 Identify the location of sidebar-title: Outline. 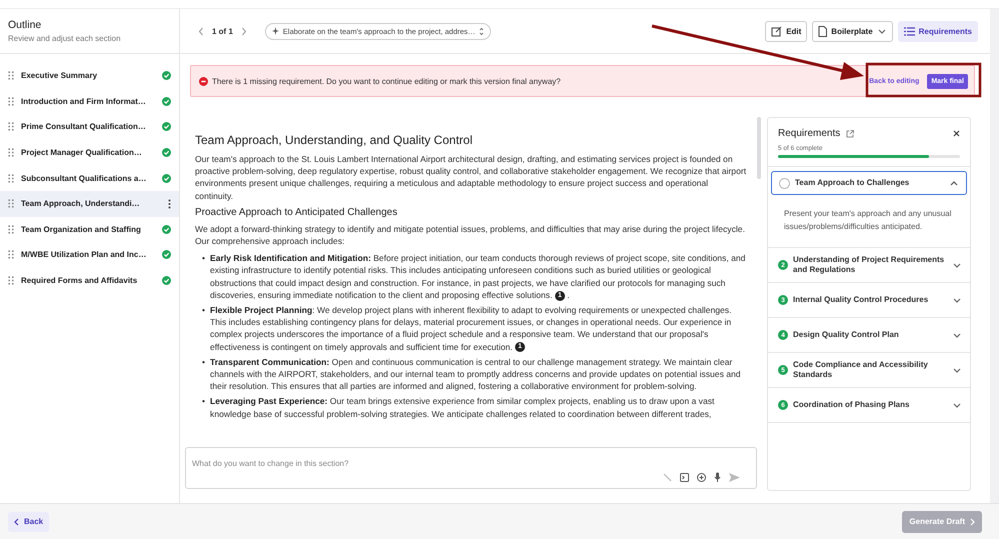
(25, 25).